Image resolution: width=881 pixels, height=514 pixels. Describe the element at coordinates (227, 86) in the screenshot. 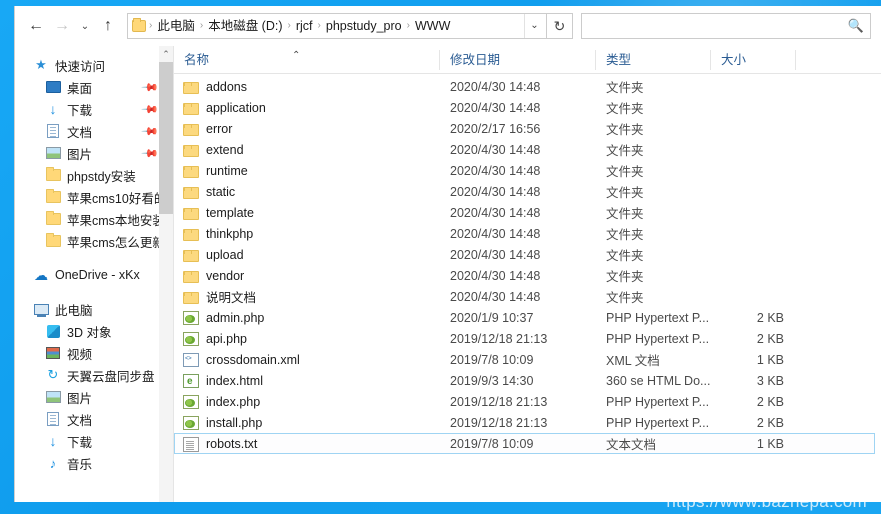

I see `file-name-label: addons` at that location.